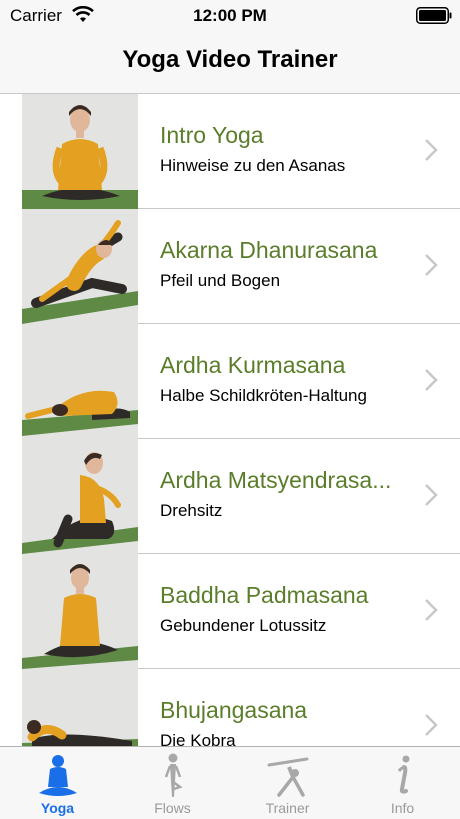 This screenshot has width=460, height=819. Describe the element at coordinates (230, 59) in the screenshot. I see `page-title: Yoga Video Trainer` at that location.